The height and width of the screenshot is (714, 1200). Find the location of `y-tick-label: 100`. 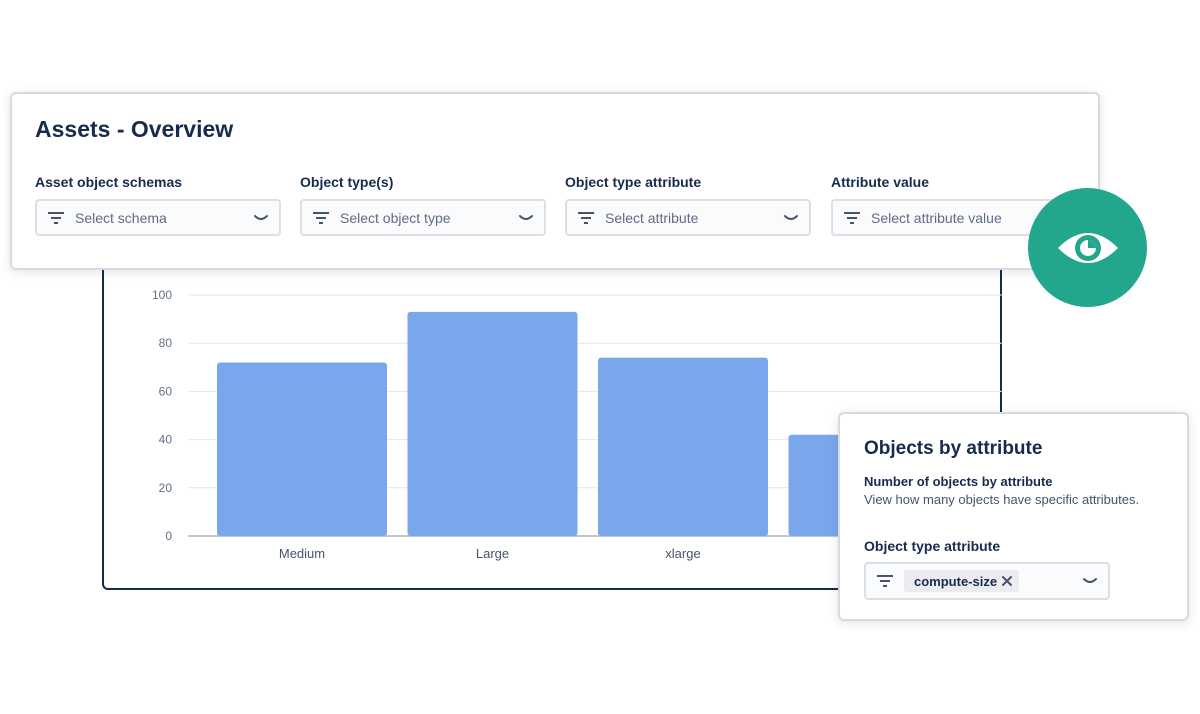

y-tick-label: 100 is located at coordinates (162, 295).